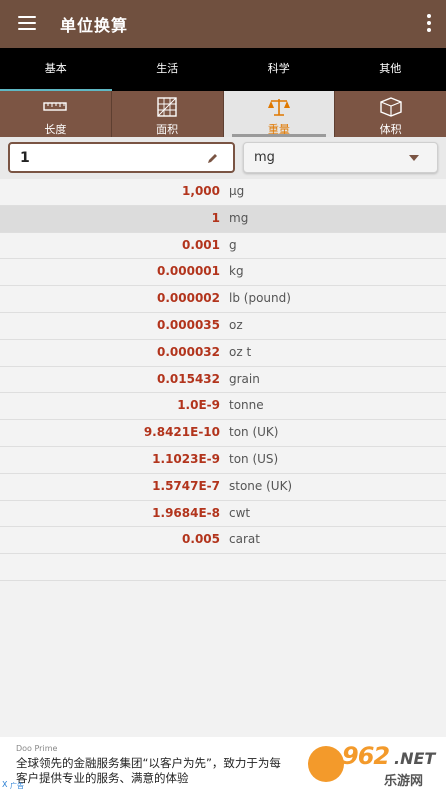 The width and height of the screenshot is (446, 792). Describe the element at coordinates (240, 512) in the screenshot. I see `result-unit: cwt` at that location.